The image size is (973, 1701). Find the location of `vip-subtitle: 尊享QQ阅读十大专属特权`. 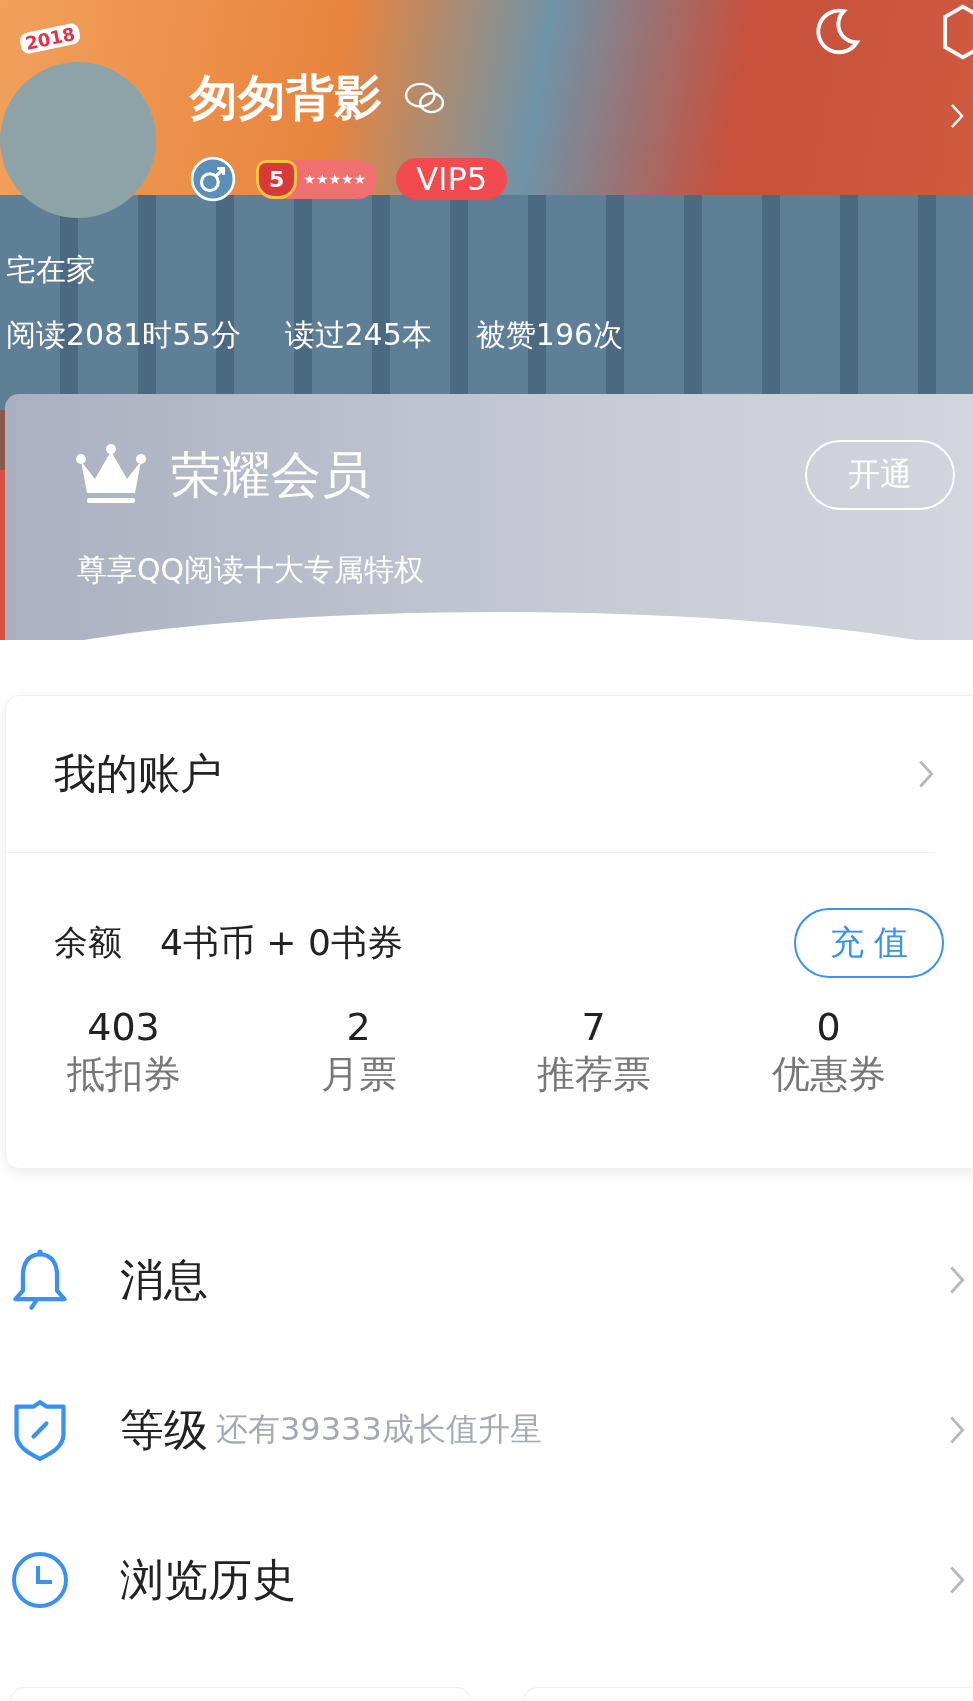

vip-subtitle: 尊享QQ阅读十大专属特权 is located at coordinates (251, 570).